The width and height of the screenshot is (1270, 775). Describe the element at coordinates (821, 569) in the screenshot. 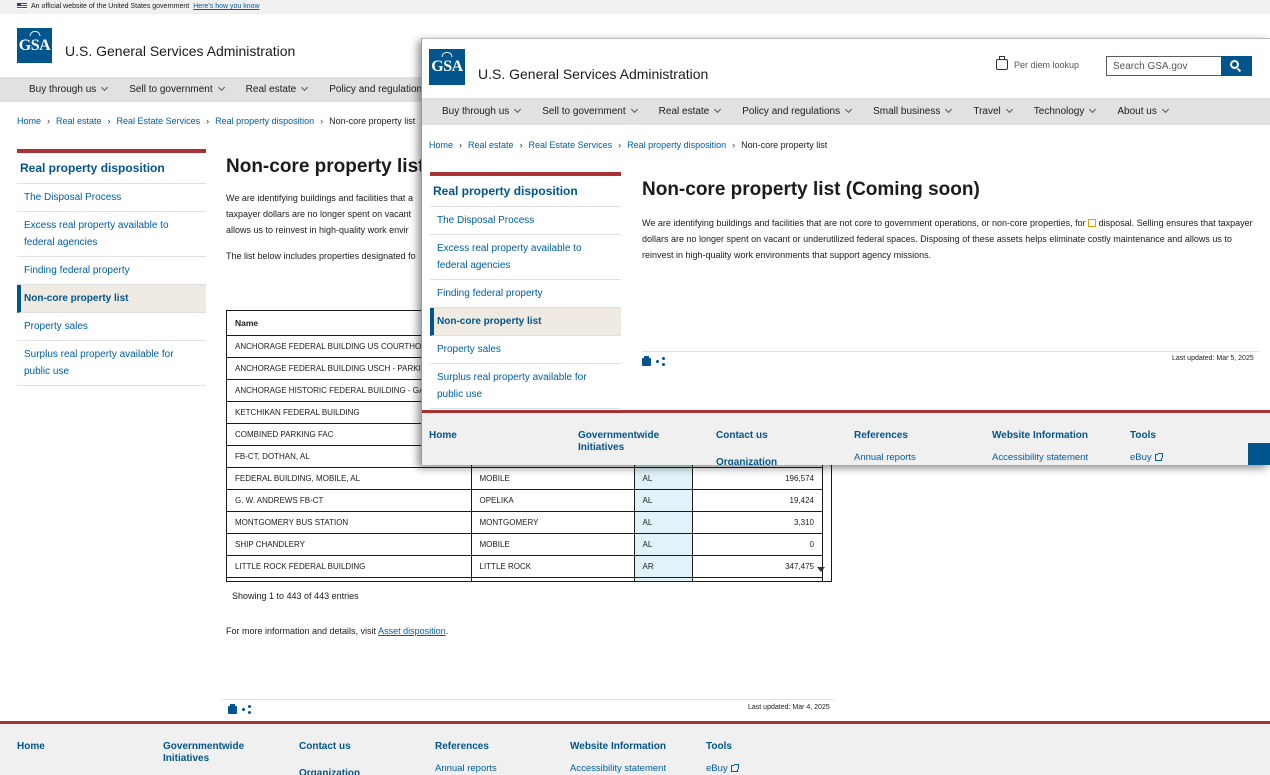

I see `scroll-down-icon` at that location.